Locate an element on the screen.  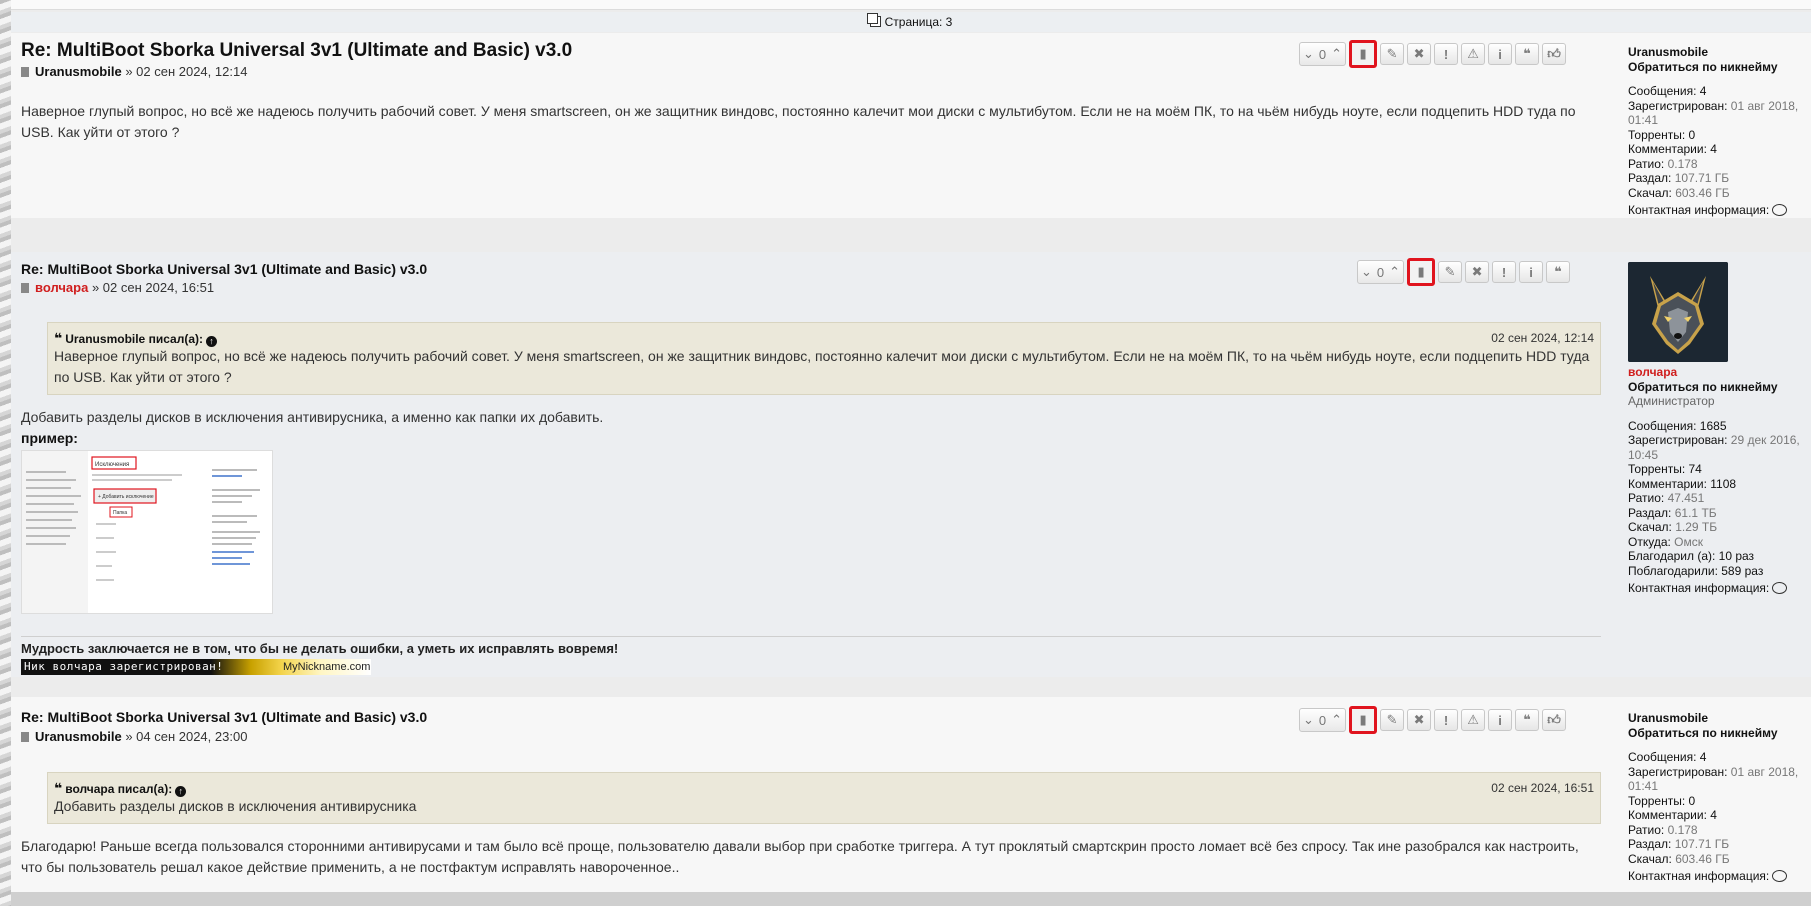
post-author: волчара is located at coordinates (61, 287).